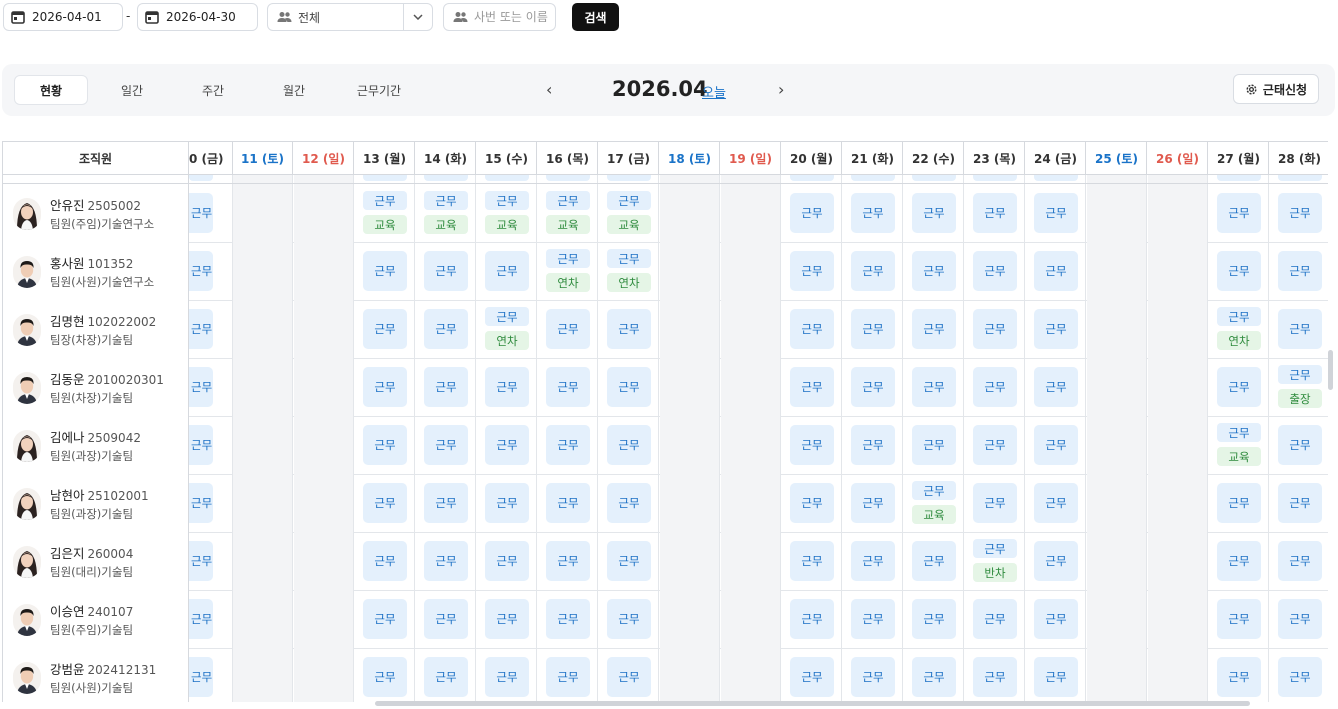 The width and height of the screenshot is (1338, 709). Describe the element at coordinates (549, 89) in the screenshot. I see `prev-month-button: ‹` at that location.